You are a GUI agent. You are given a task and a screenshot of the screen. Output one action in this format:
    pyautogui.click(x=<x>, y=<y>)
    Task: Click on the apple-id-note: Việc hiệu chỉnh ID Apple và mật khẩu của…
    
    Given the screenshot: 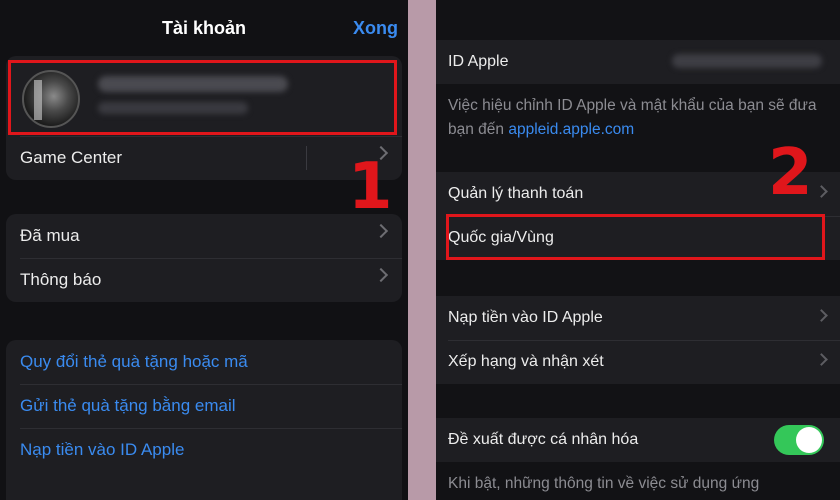 What is the action you would take?
    pyautogui.click(x=638, y=118)
    